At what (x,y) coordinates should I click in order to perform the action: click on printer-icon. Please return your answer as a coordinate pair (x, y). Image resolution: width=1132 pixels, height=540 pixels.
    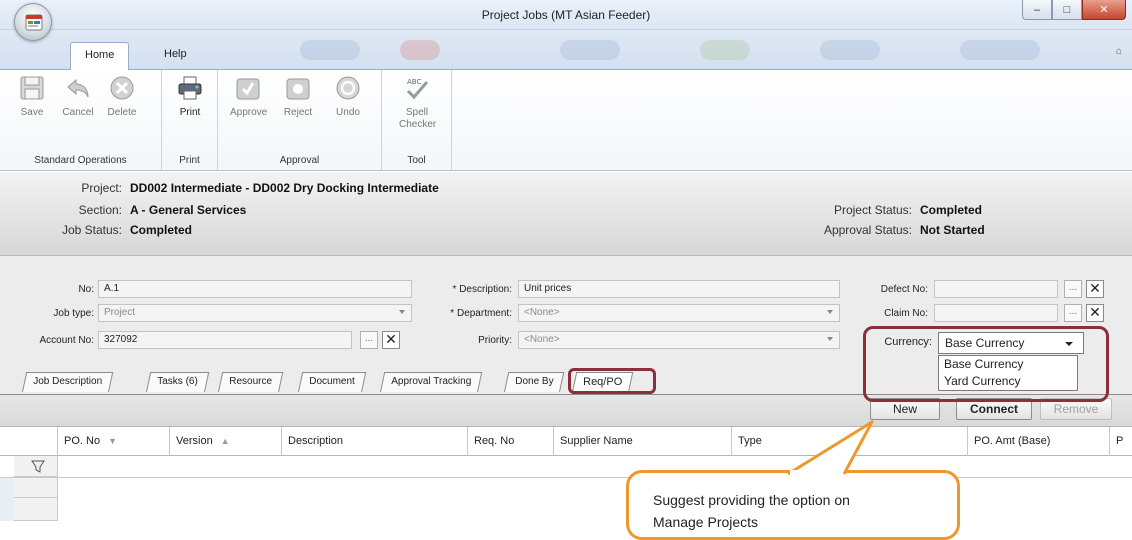
    Looking at the image, I should click on (190, 88).